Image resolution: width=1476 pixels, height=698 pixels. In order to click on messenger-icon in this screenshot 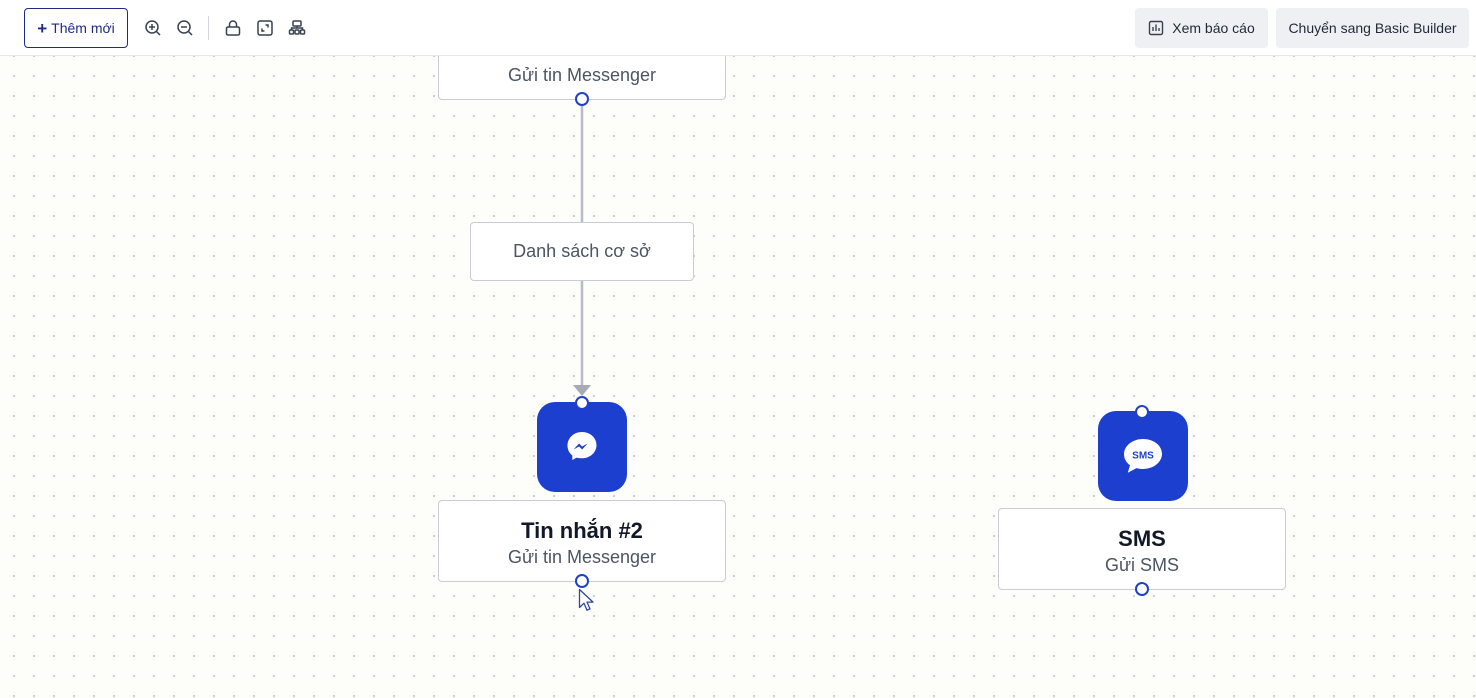, I will do `click(582, 446)`.